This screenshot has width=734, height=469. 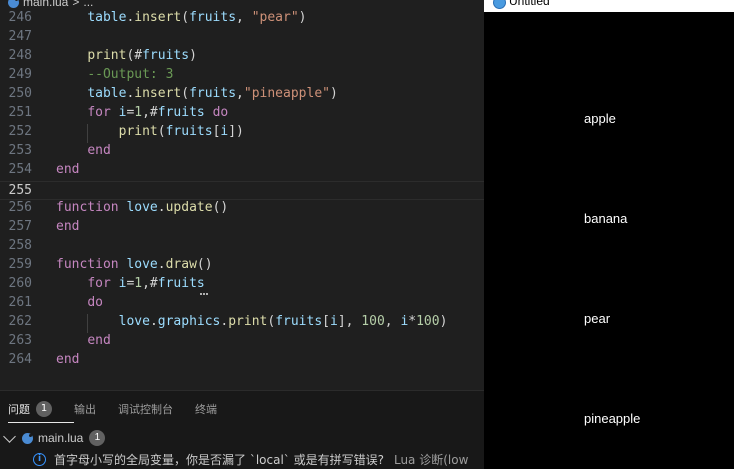 What do you see at coordinates (145, 409) in the screenshot?
I see `panel-tab: 调试控制台` at bounding box center [145, 409].